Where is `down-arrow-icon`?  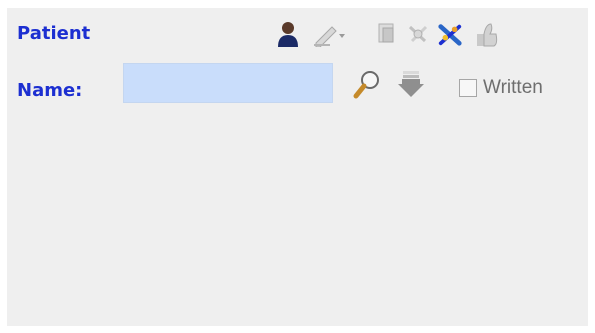
down-arrow-icon is located at coordinates (411, 86).